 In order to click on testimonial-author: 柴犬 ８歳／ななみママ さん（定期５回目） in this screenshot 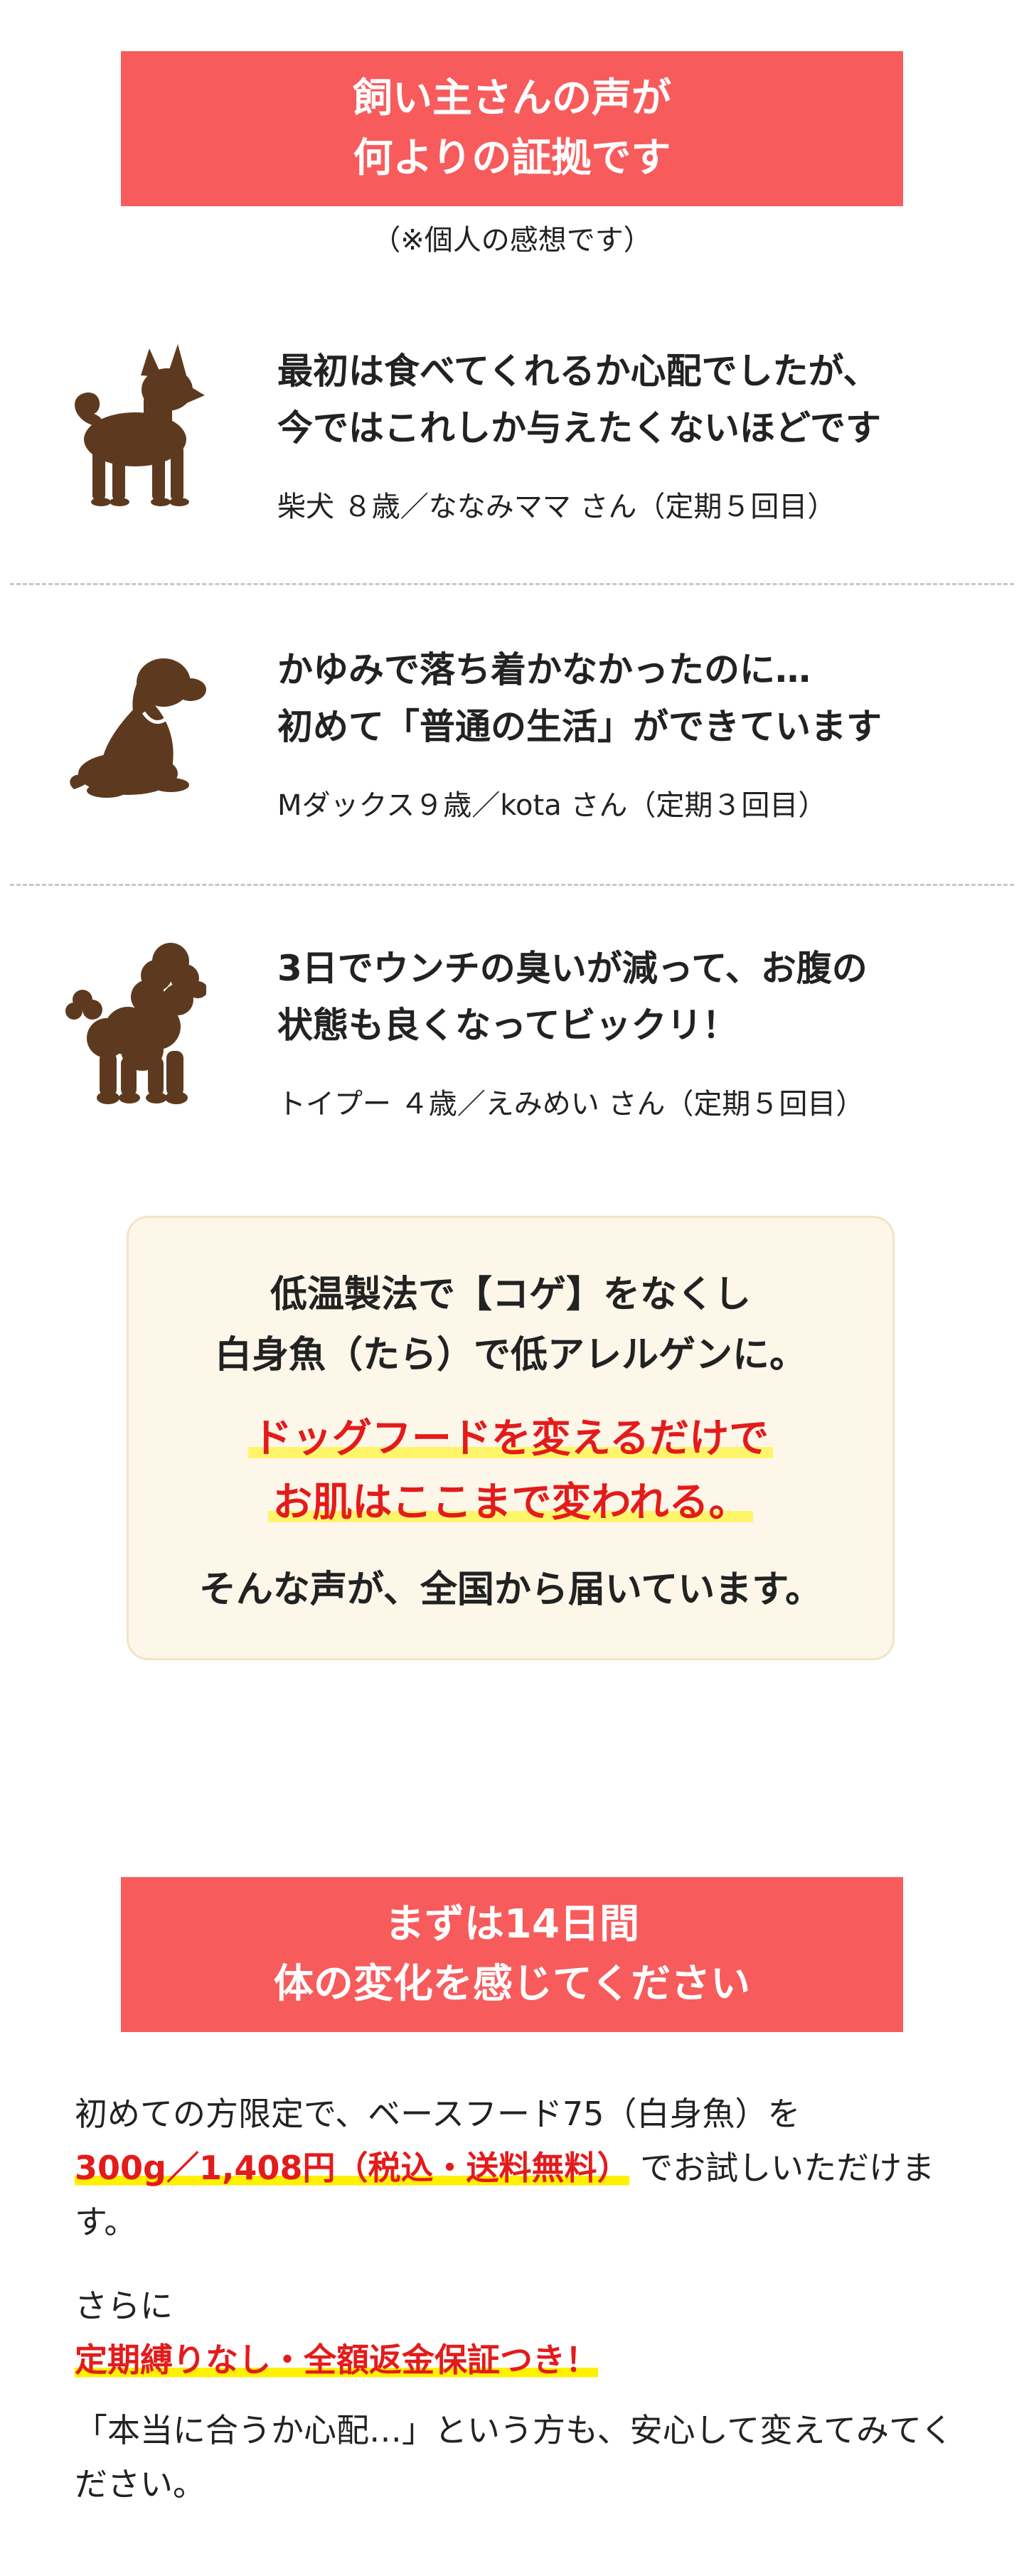, I will do `click(556, 507)`.